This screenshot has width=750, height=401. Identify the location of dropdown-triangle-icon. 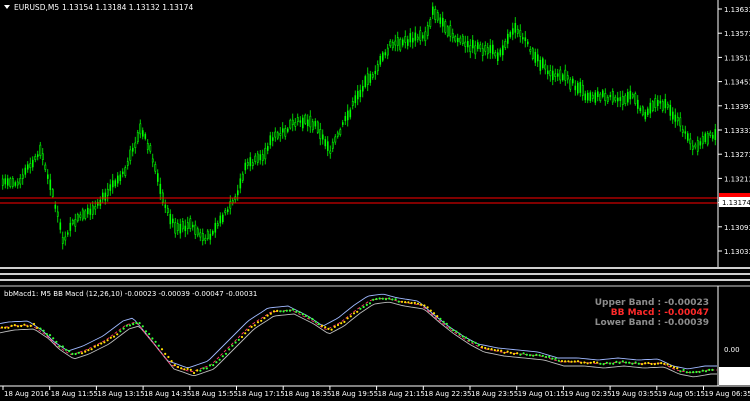
(7, 7).